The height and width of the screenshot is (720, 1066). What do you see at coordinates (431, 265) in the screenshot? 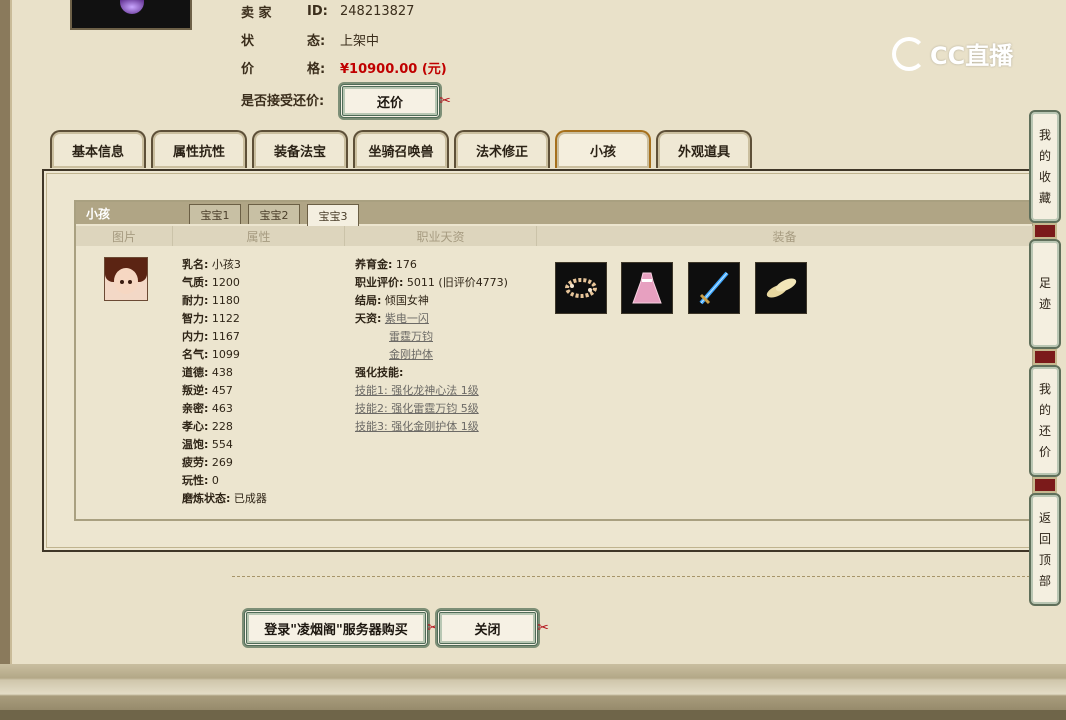
I see `talent-row: 养育金: 176` at bounding box center [431, 265].